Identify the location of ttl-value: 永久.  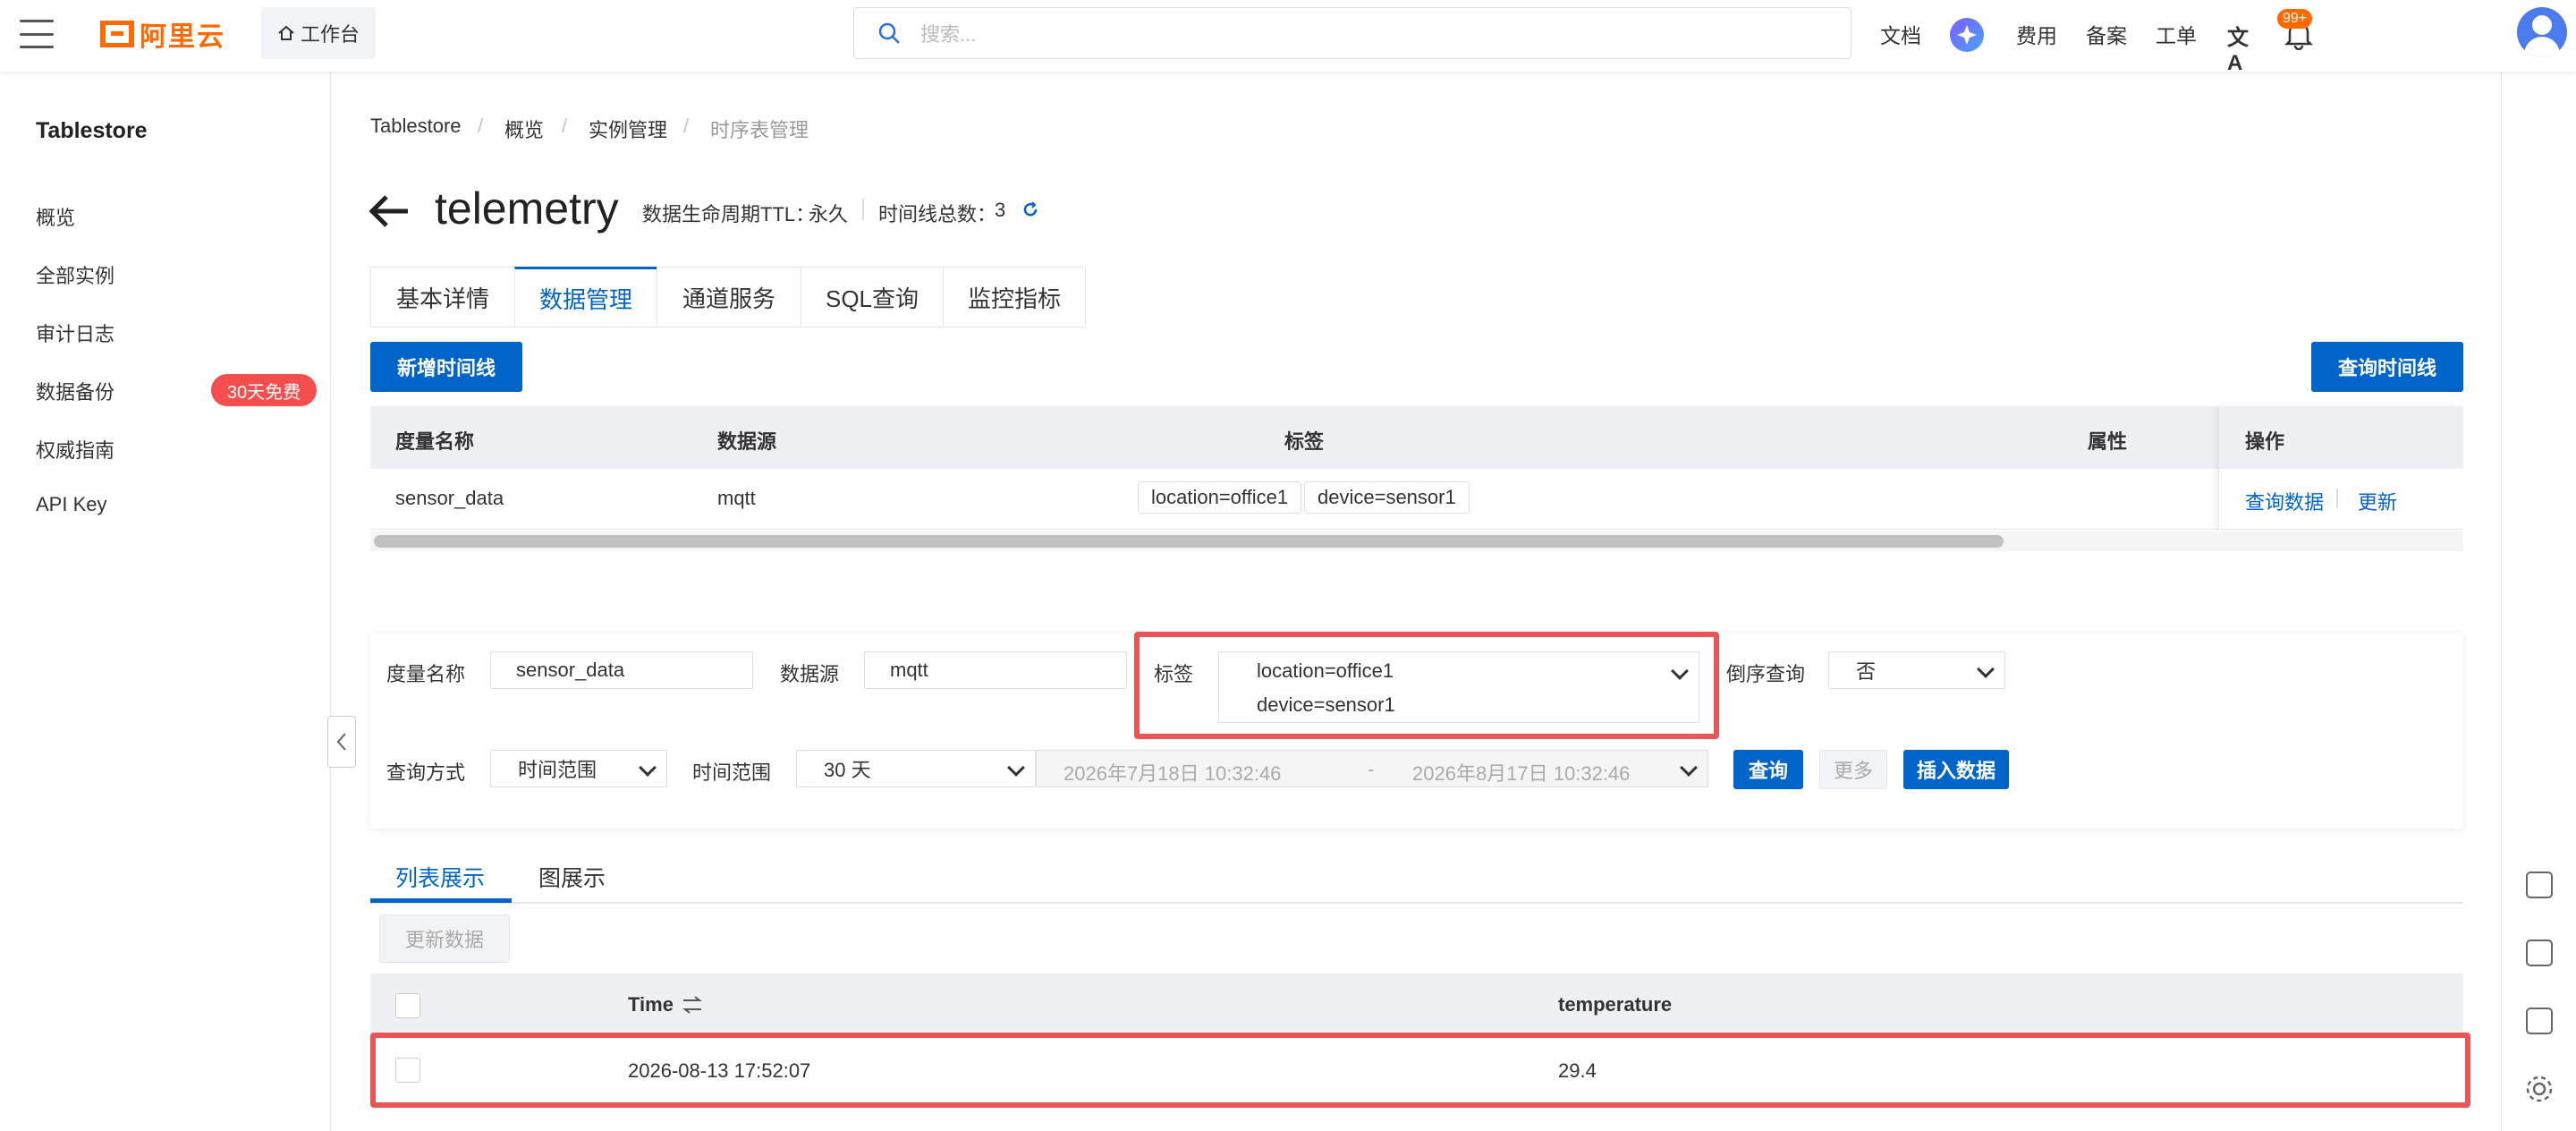
(829, 214).